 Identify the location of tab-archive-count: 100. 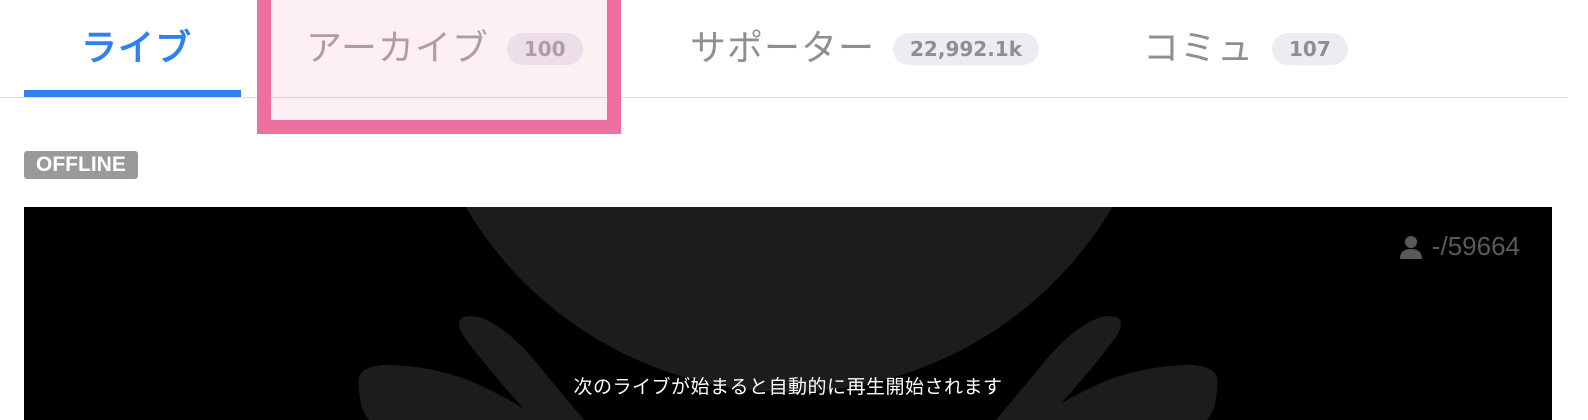
(544, 49).